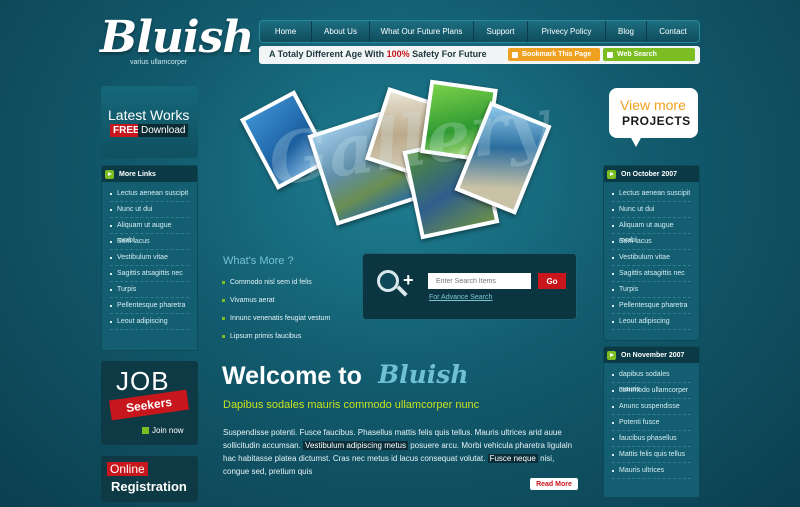 The height and width of the screenshot is (507, 800). I want to click on web-search-label: Web Search, so click(637, 54).